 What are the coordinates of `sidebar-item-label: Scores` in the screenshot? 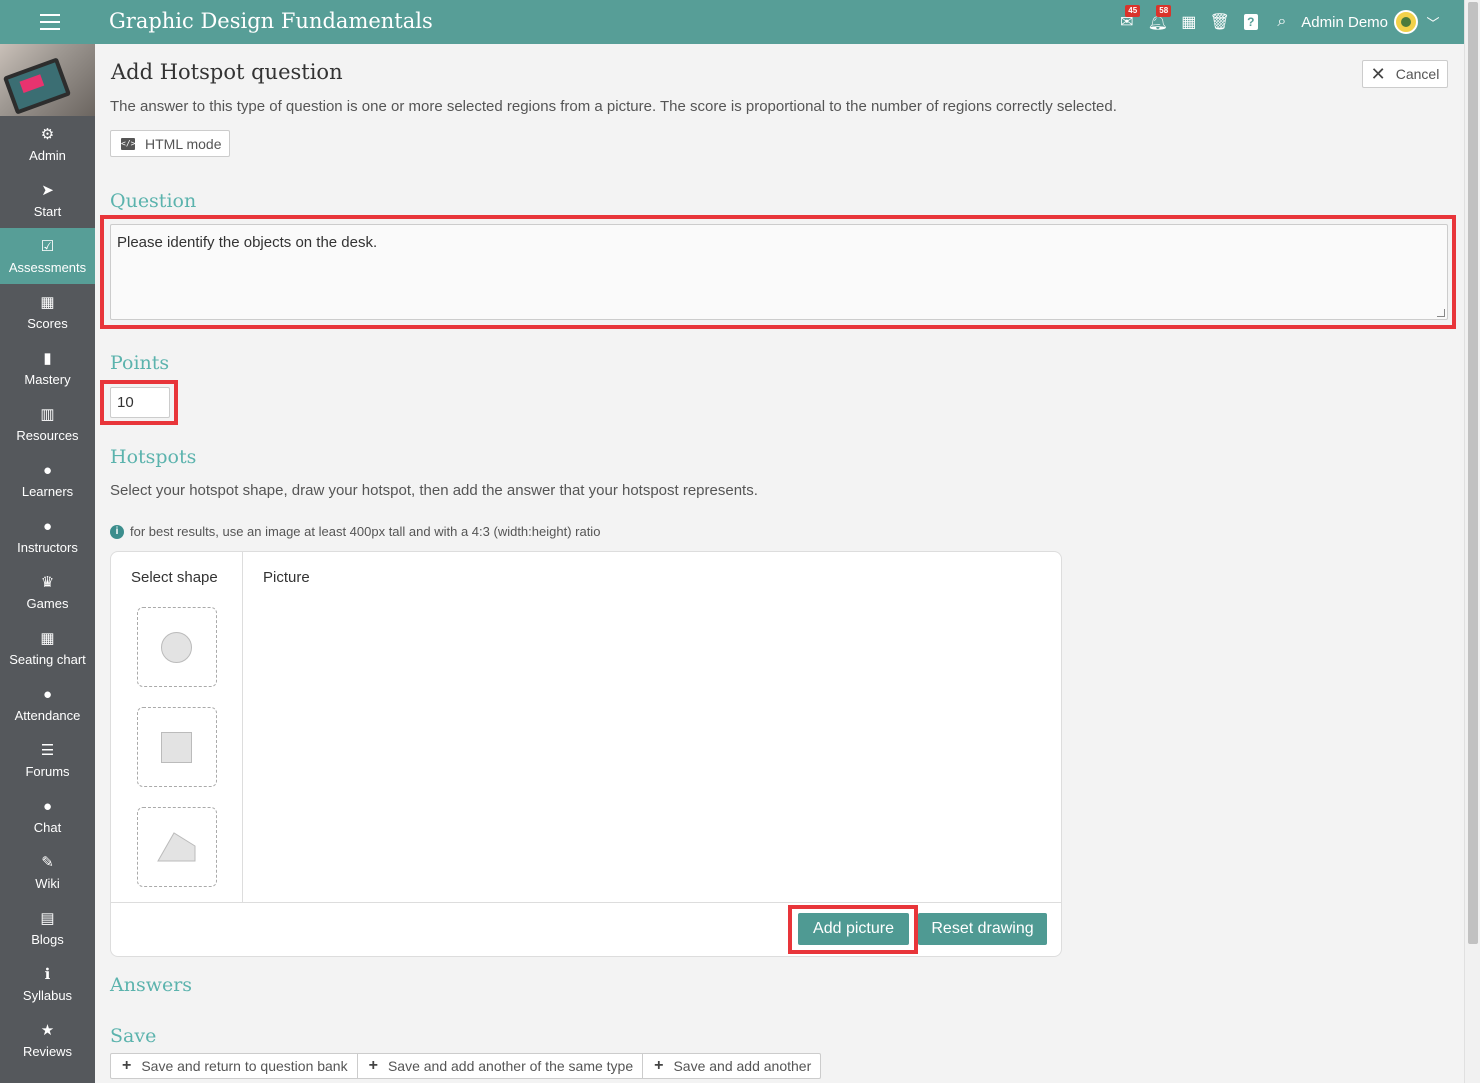 It's located at (47, 323).